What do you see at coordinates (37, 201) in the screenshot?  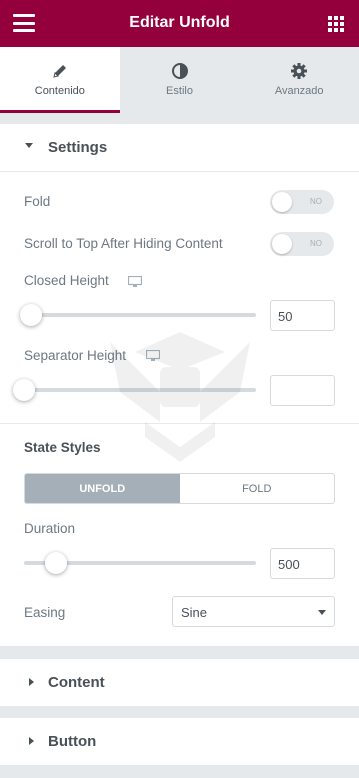 I see `fold-label: Fold` at bounding box center [37, 201].